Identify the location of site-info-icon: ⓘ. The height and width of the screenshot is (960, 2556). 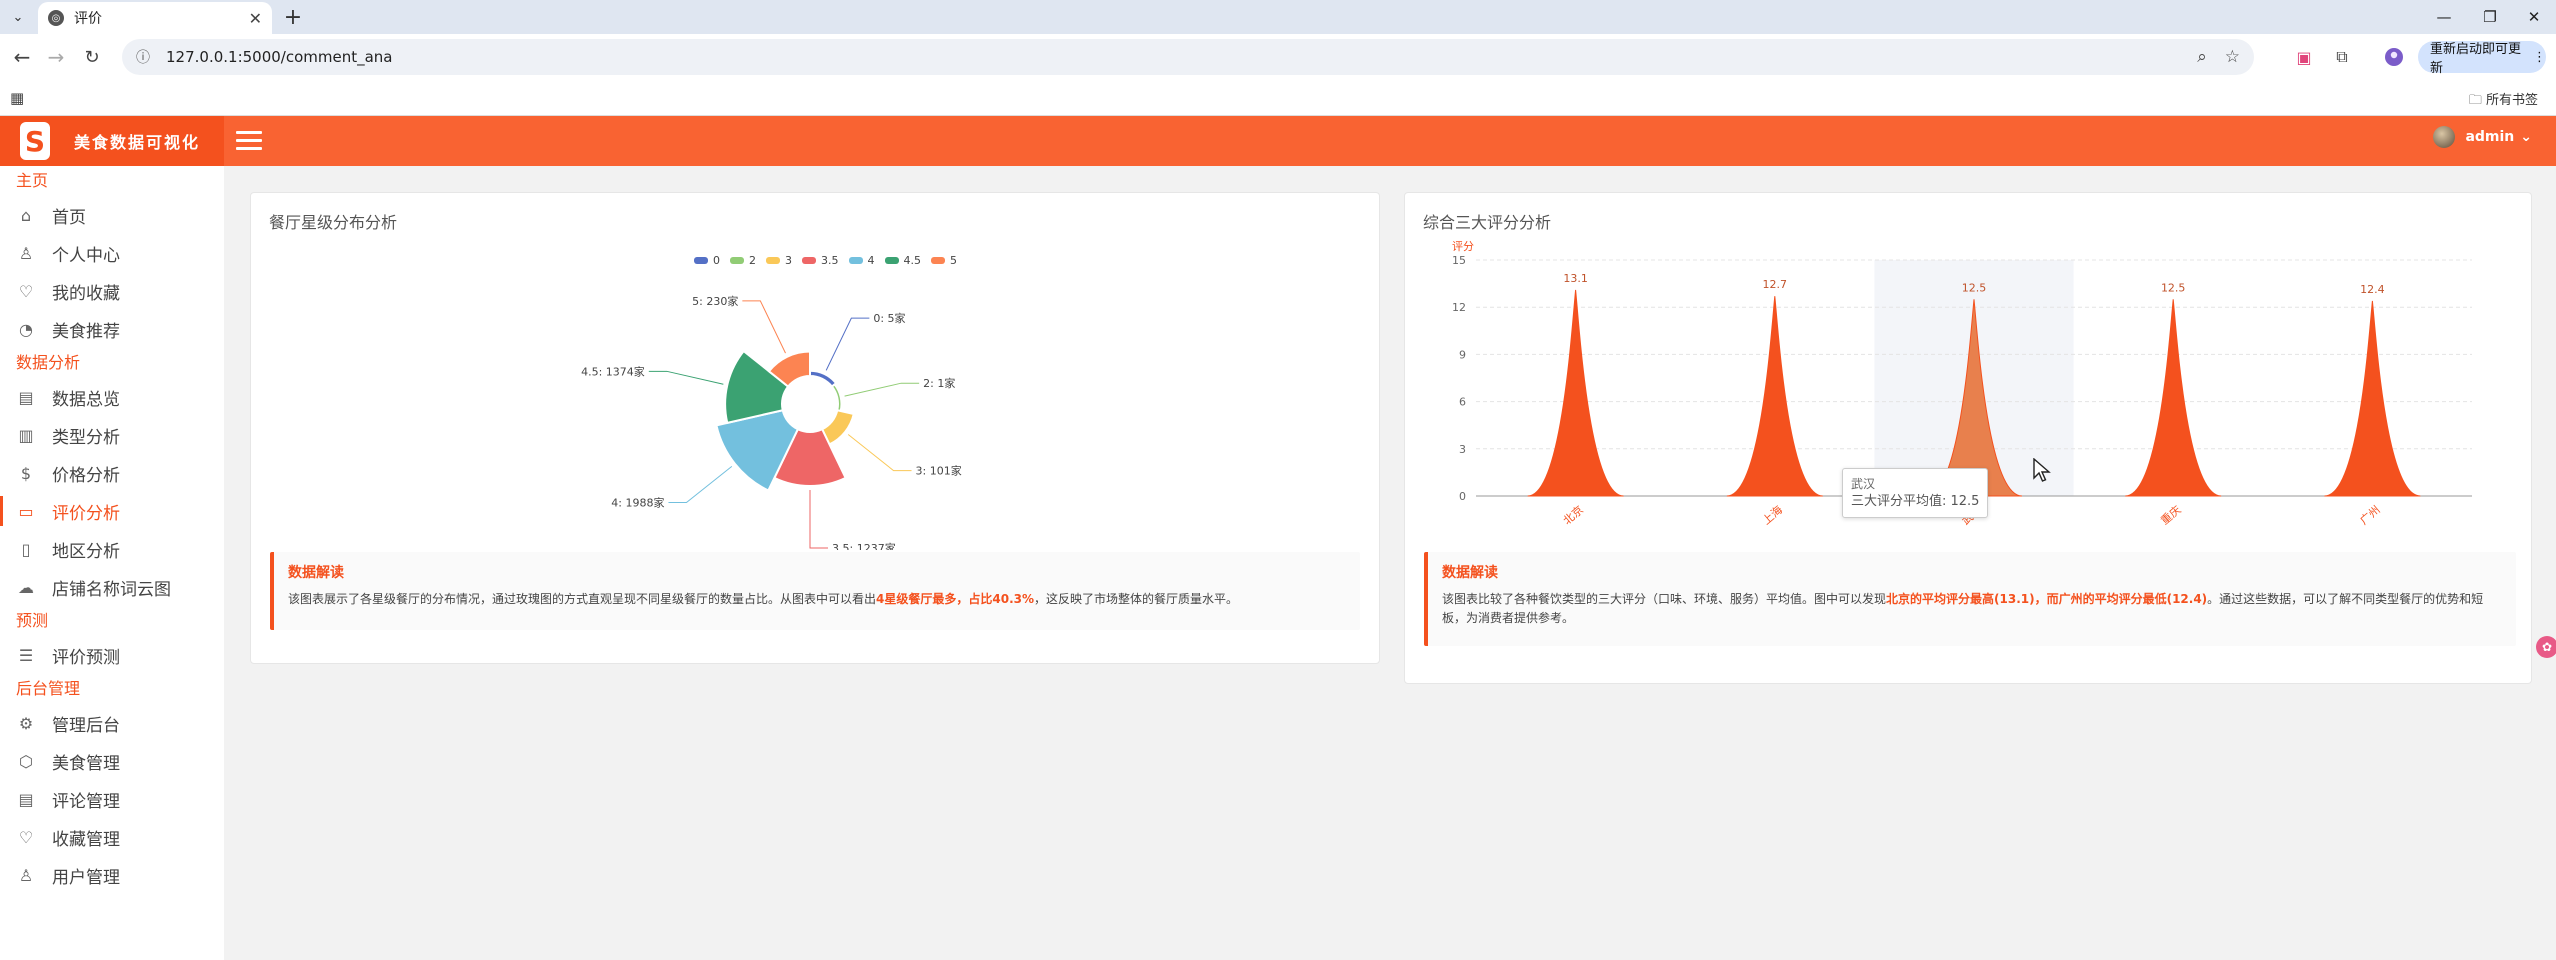
(146, 57).